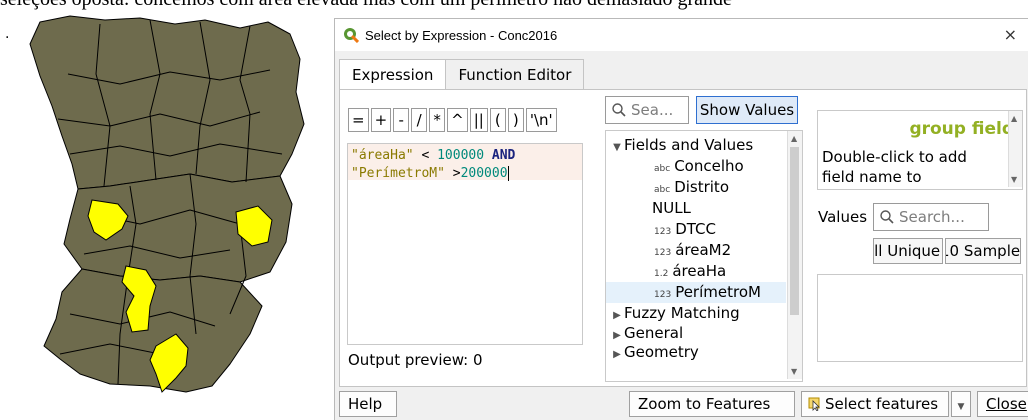  I want to click on qgis-logo-icon, so click(351, 35).